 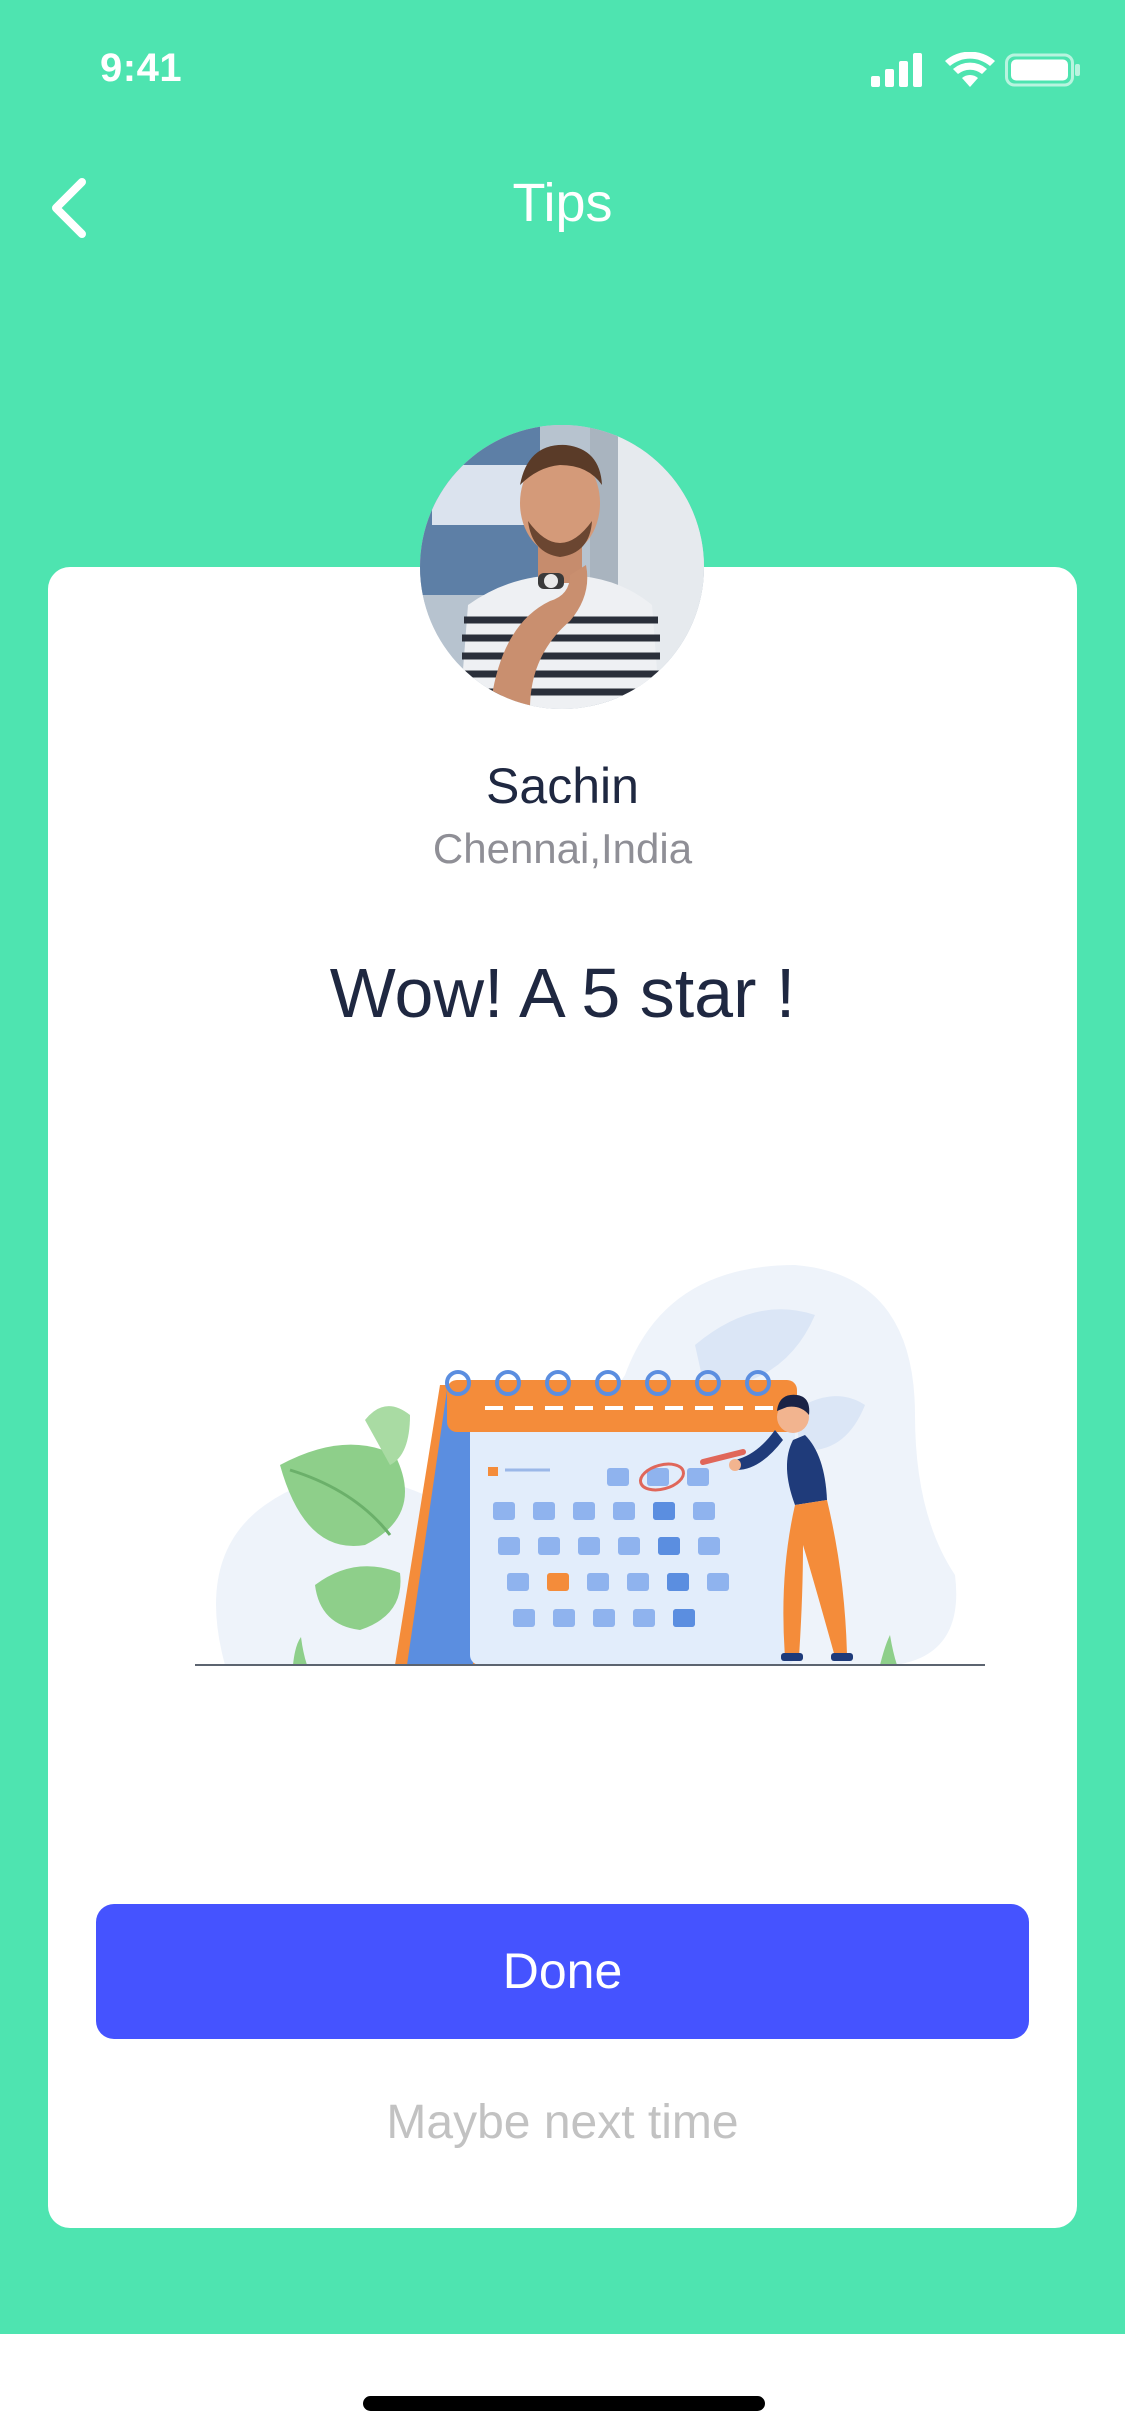 I want to click on user-name: Sachin, so click(x=562, y=786).